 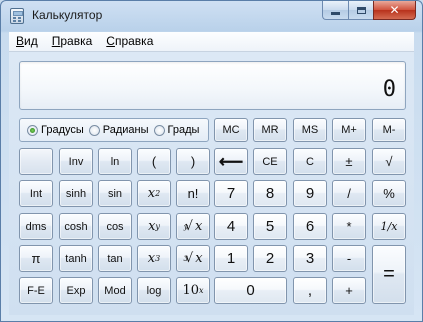 What do you see at coordinates (310, 161) in the screenshot?
I see `clear-button: C` at bounding box center [310, 161].